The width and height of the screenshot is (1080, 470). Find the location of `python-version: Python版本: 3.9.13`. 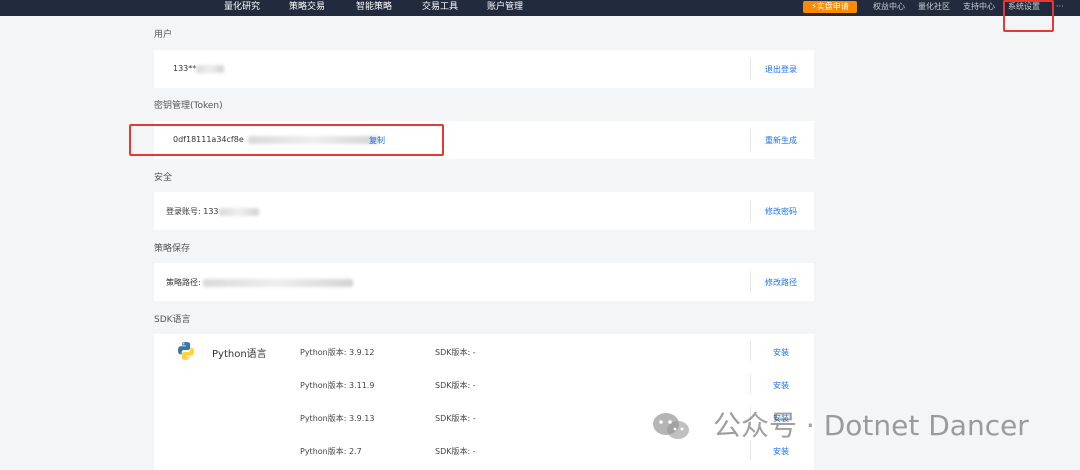

python-version: Python版本: 3.9.13 is located at coordinates (337, 418).